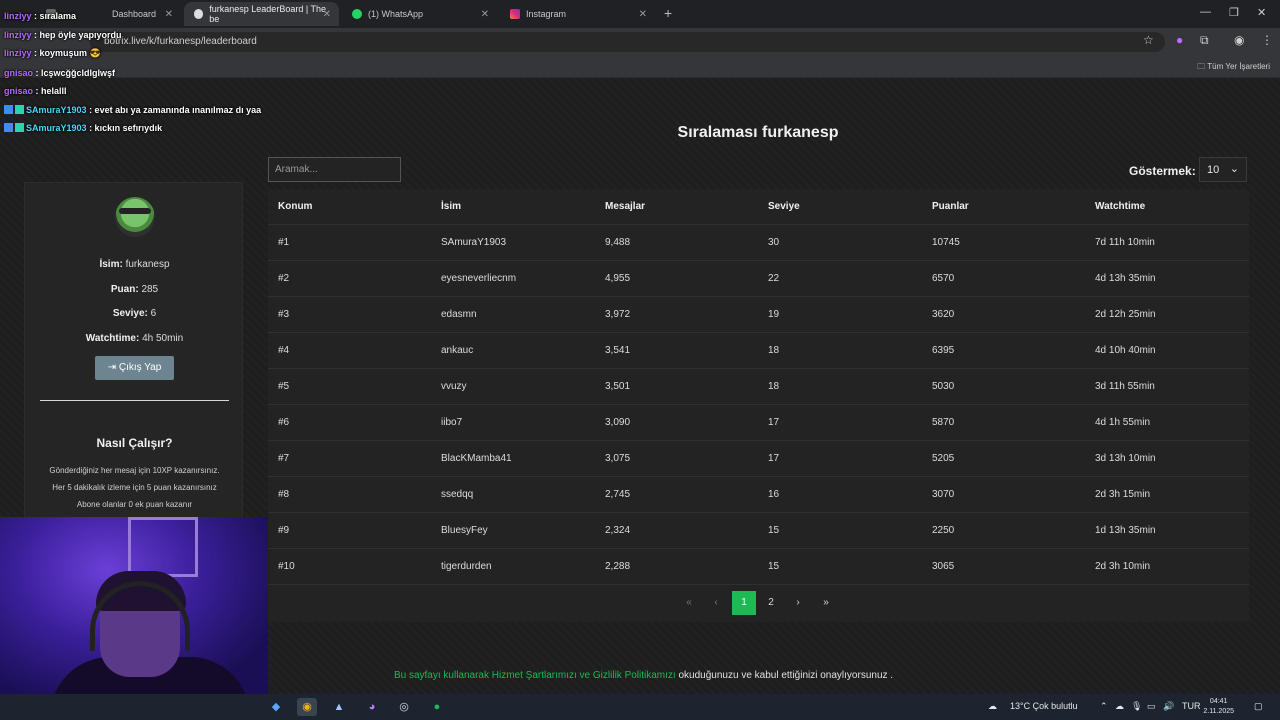 This screenshot has height=720, width=1280. Describe the element at coordinates (437, 707) in the screenshot. I see `spotify-icon: ●` at that location.